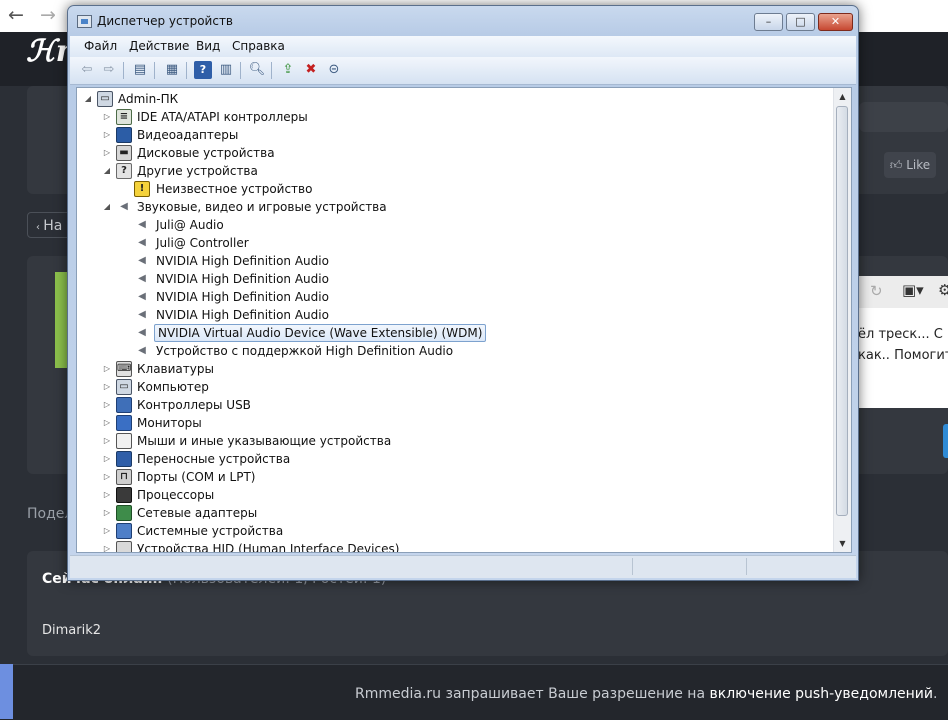 This screenshot has height=720, width=948. Describe the element at coordinates (87, 70) in the screenshot. I see `back-arrow-icon: ⇦` at that location.